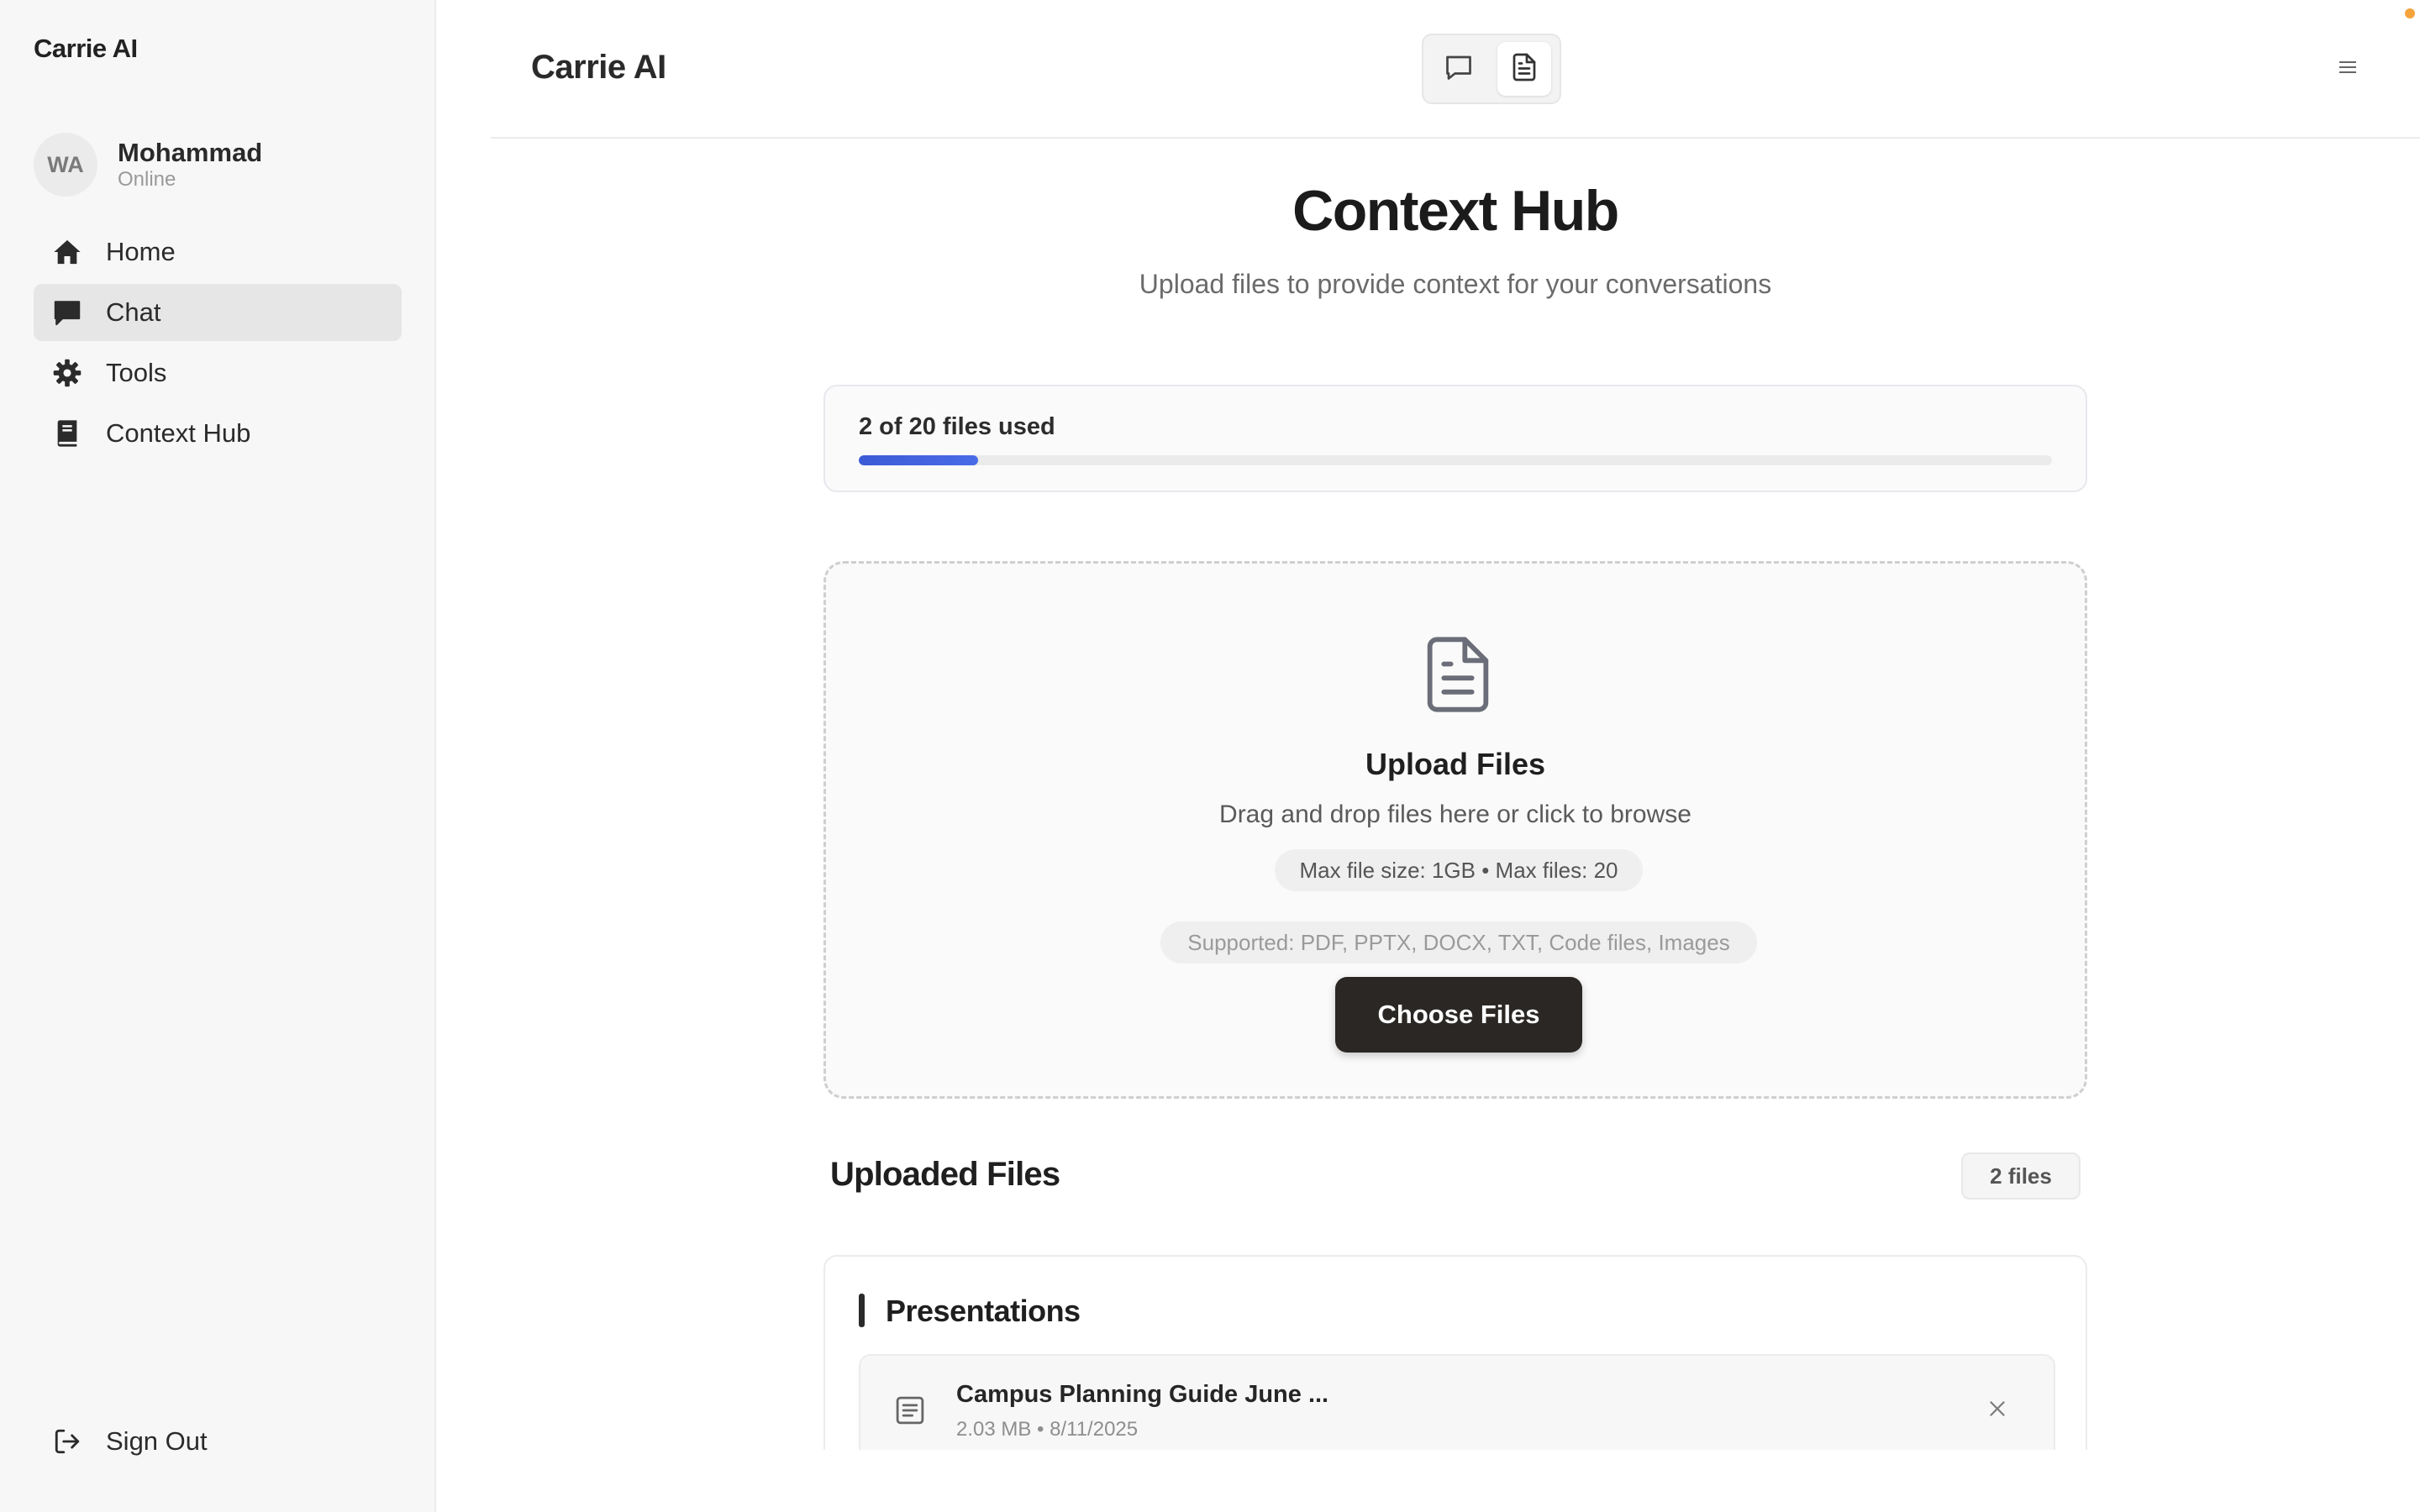 The width and height of the screenshot is (2420, 1512). I want to click on group-title: Presentations, so click(984, 1311).